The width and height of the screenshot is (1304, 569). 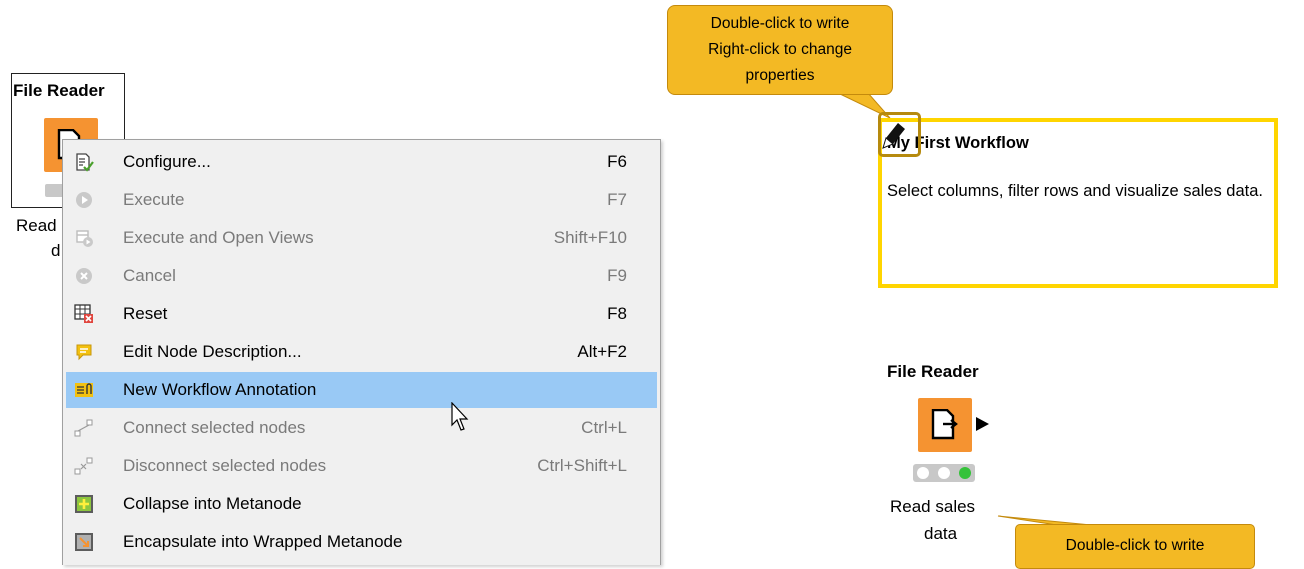 What do you see at coordinates (460, 416) in the screenshot?
I see `mouse-cursor-icon` at bounding box center [460, 416].